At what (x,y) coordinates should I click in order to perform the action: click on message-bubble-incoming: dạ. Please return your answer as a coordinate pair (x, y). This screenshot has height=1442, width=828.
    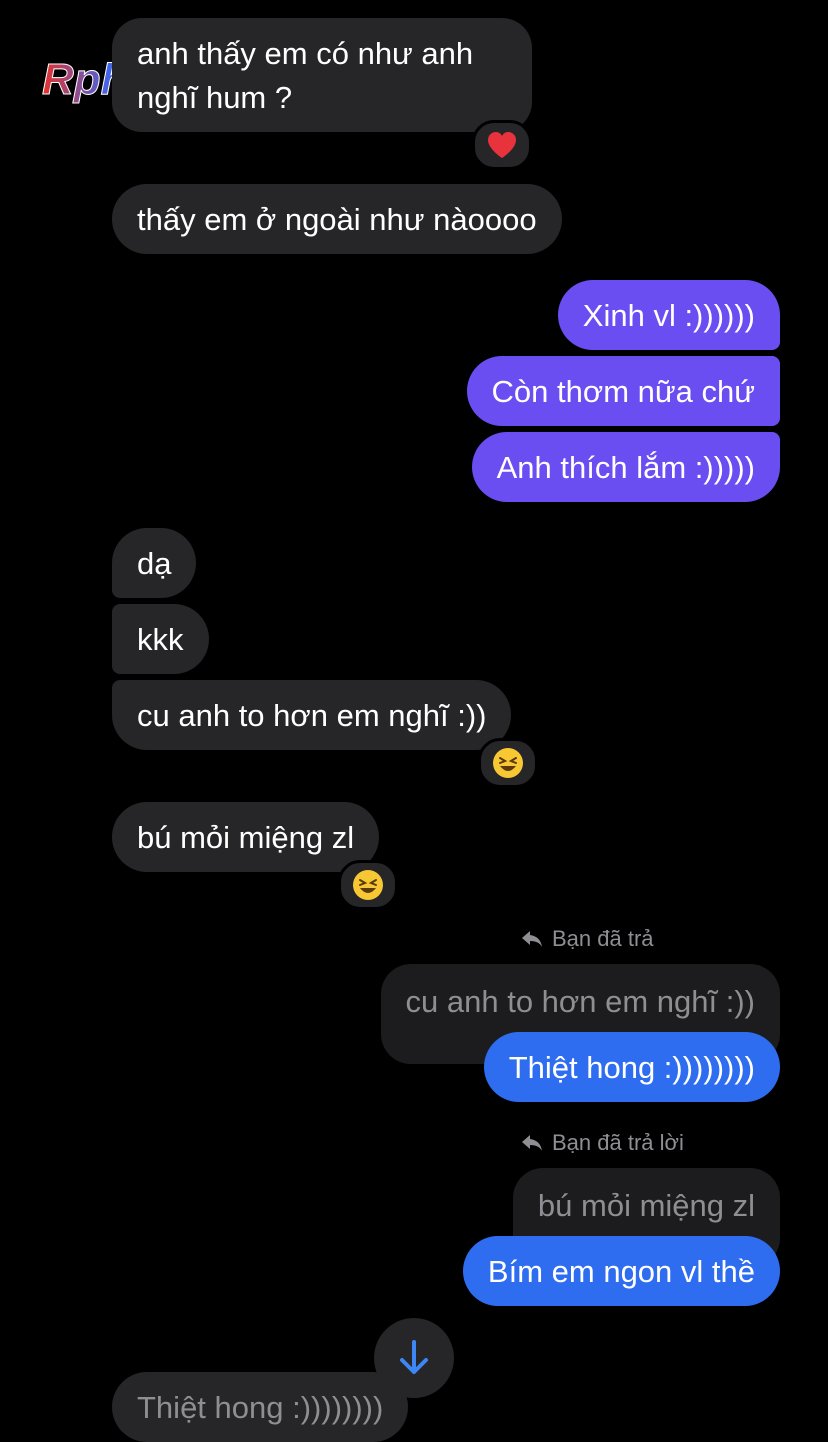
    Looking at the image, I should click on (154, 563).